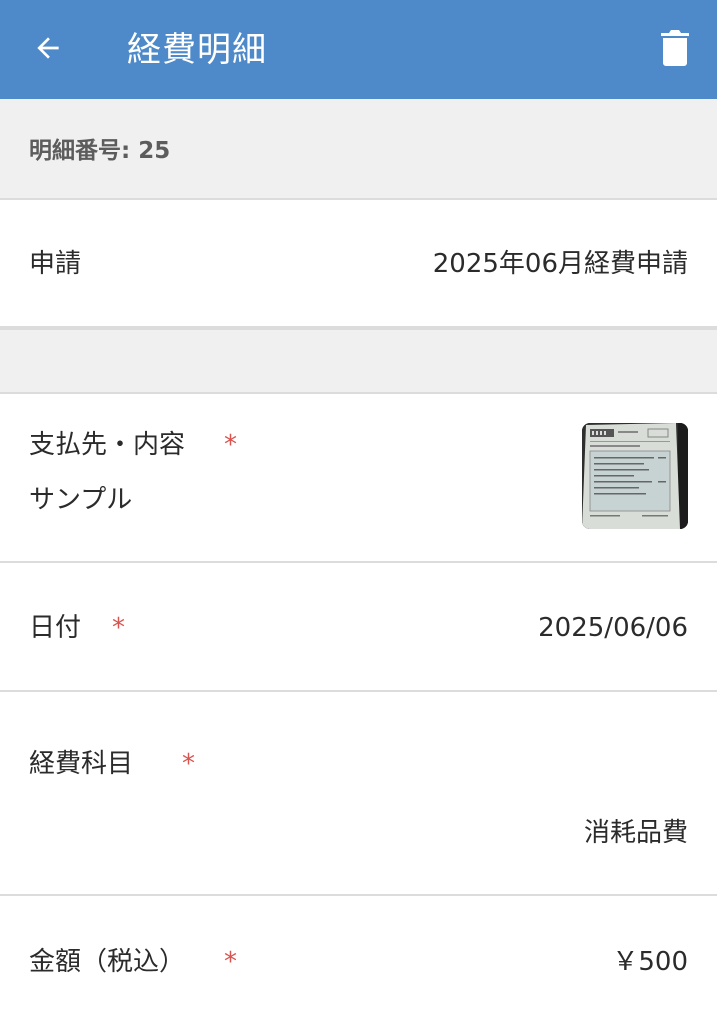  Describe the element at coordinates (100, 151) in the screenshot. I see `detail-number: 明細番号: 25` at that location.